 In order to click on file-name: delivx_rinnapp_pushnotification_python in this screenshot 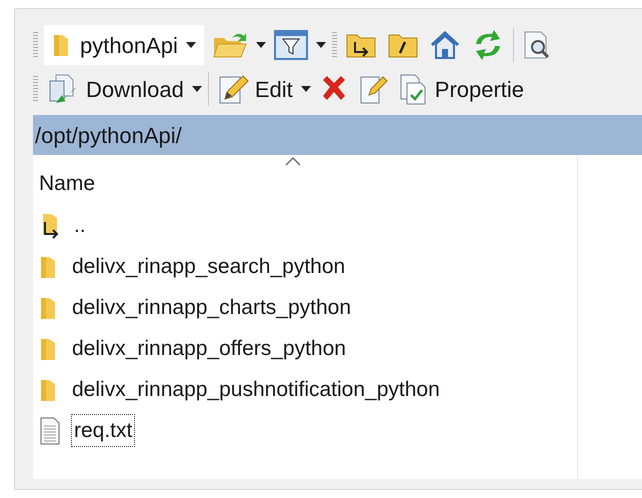, I will do `click(256, 389)`.